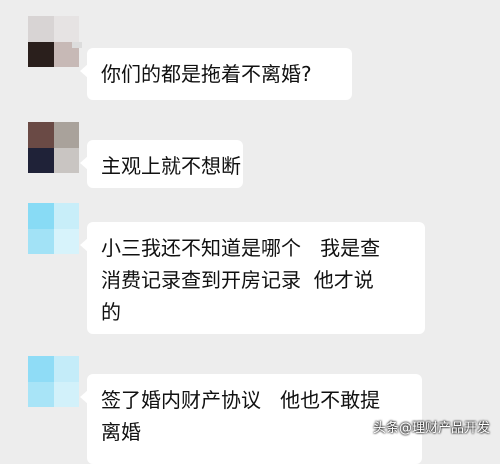 Image resolution: width=500 pixels, height=464 pixels. Describe the element at coordinates (237, 280) in the screenshot. I see `message-text: 消费记录查到开房记录 他才说` at that location.